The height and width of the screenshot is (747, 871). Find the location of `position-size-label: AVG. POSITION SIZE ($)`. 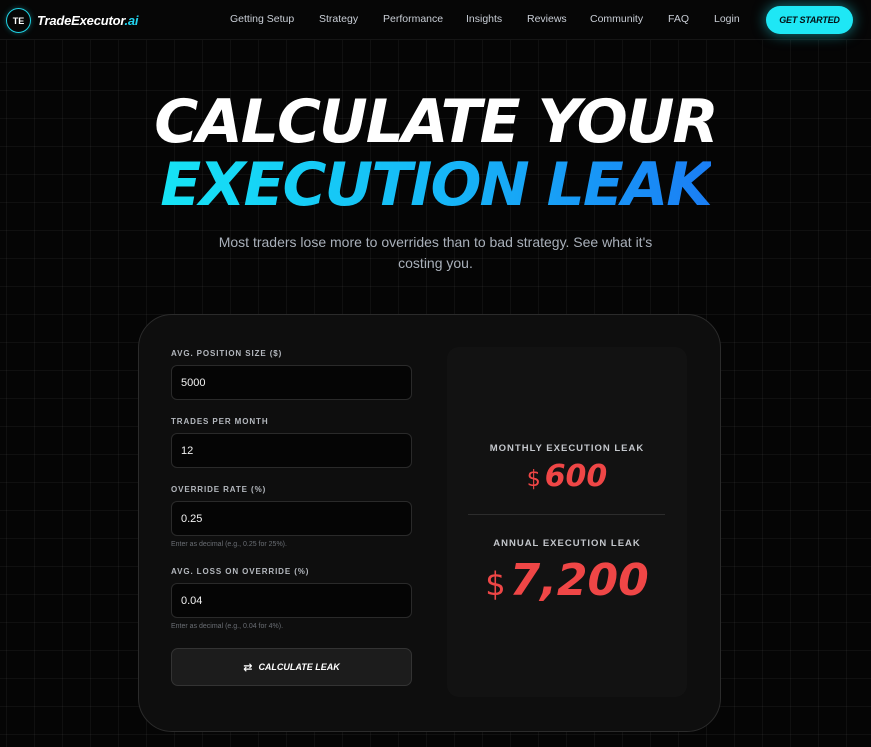

position-size-label: AVG. POSITION SIZE ($) is located at coordinates (227, 353).